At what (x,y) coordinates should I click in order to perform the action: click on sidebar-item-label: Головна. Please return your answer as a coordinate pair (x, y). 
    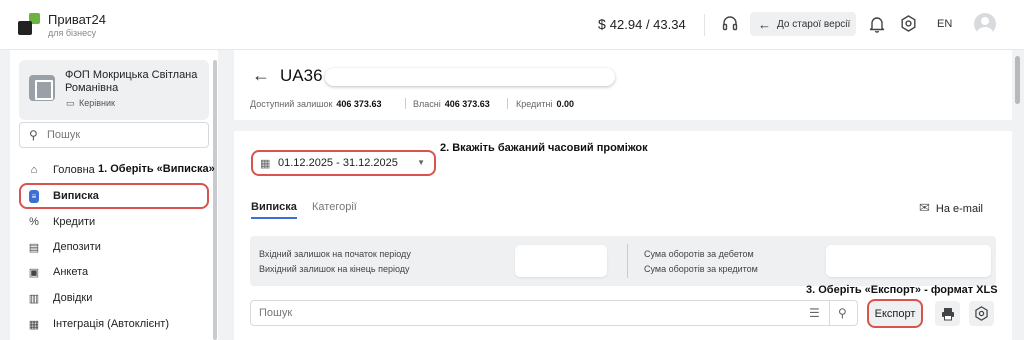
    Looking at the image, I should click on (74, 170).